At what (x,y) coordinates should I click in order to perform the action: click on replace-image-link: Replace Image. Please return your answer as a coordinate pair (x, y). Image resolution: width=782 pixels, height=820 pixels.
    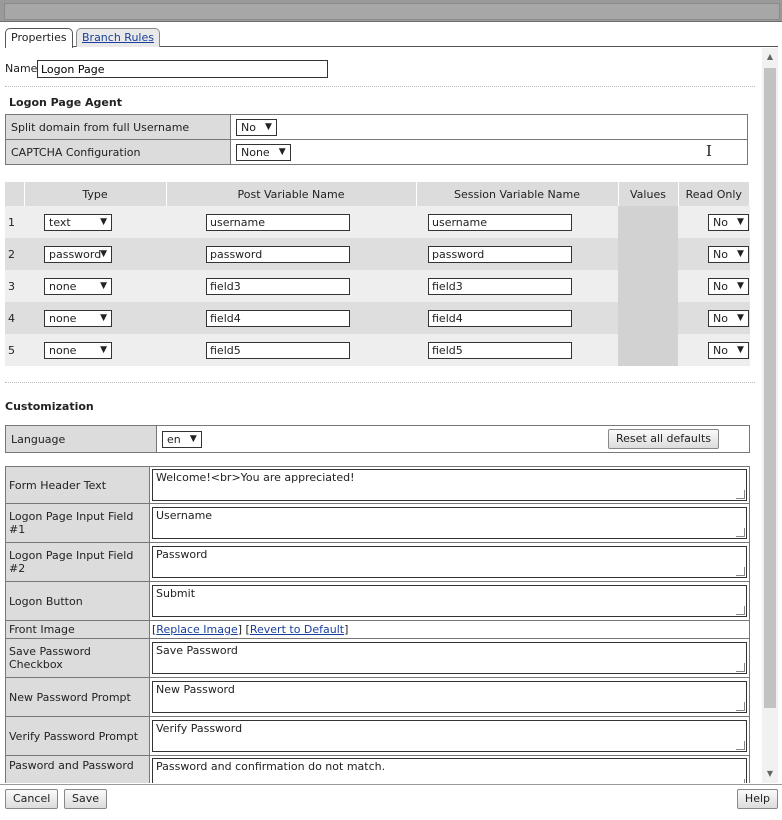
    Looking at the image, I should click on (196, 629).